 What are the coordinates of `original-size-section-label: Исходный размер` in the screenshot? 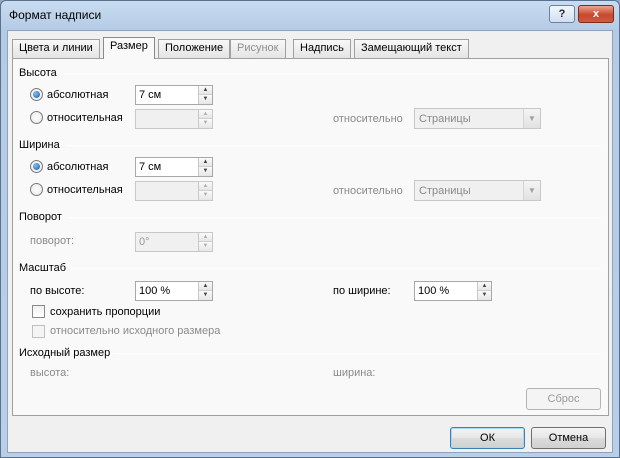 It's located at (65, 353).